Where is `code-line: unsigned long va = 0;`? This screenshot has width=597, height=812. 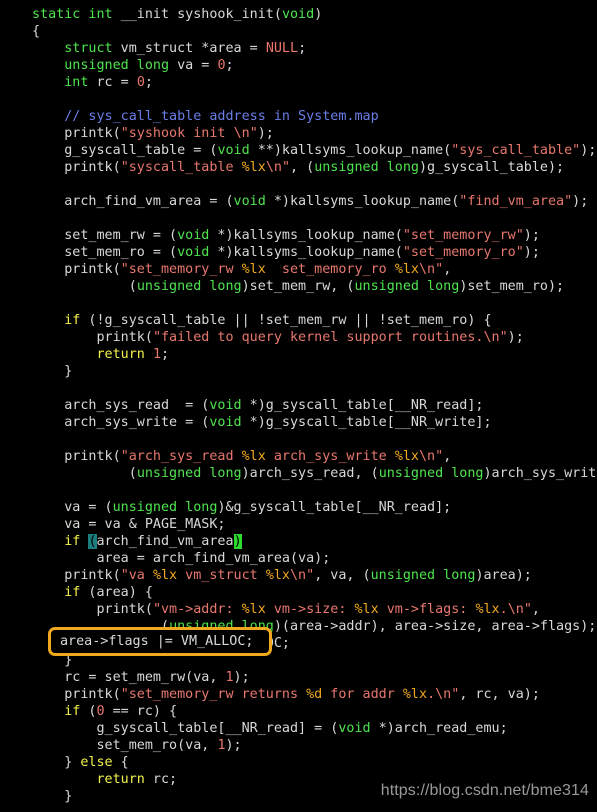 code-line: unsigned long va = 0; is located at coordinates (149, 65).